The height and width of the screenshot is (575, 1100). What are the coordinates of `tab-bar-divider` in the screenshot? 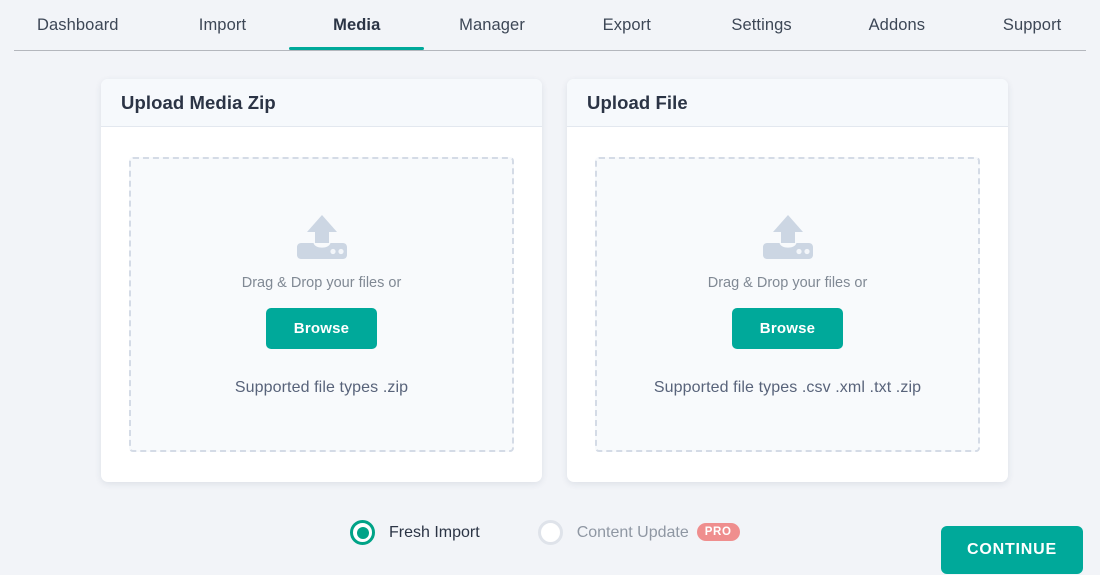 It's located at (550, 50).